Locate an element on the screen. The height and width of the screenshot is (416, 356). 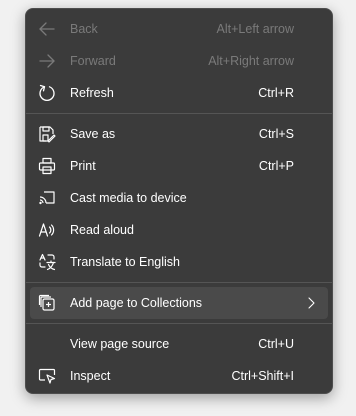
menu-item-shortcut: Ctrl+U is located at coordinates (276, 344).